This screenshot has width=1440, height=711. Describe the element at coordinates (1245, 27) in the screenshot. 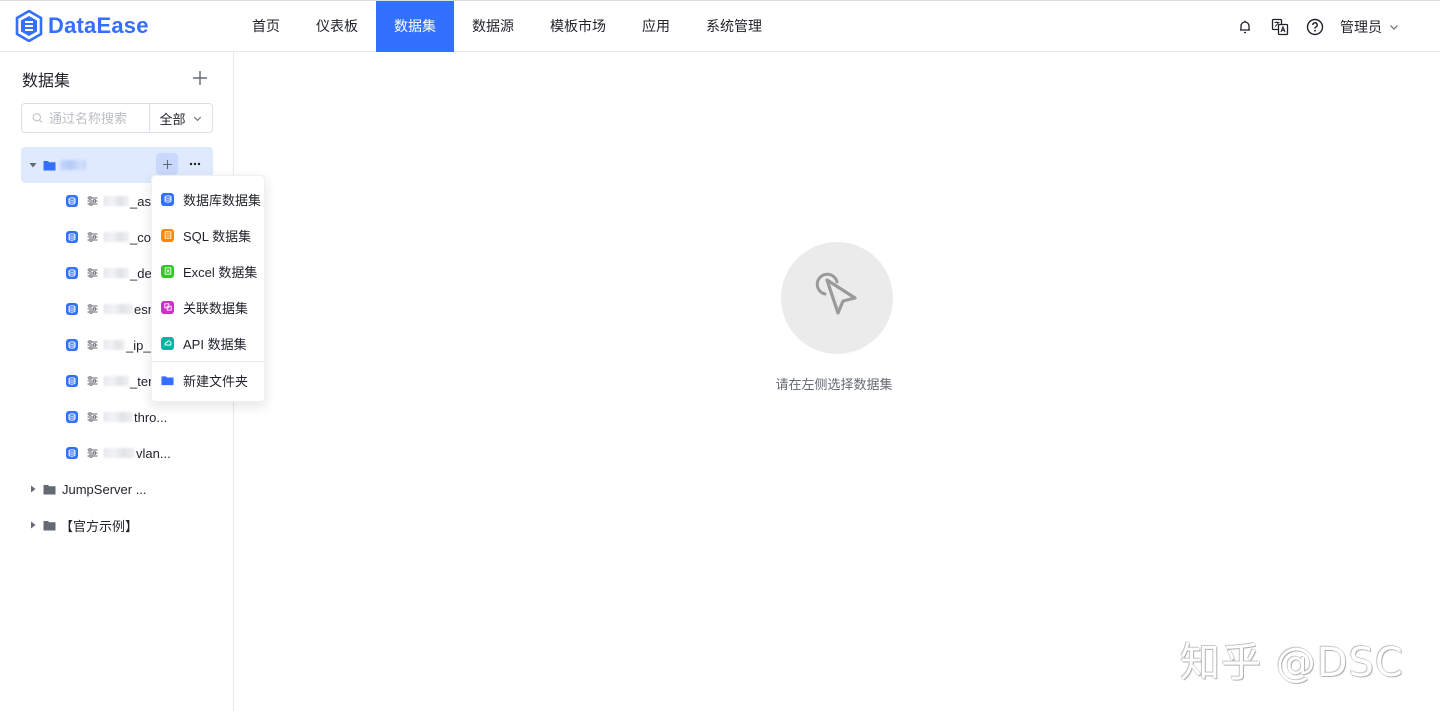

I see `notification-bell-icon` at that location.